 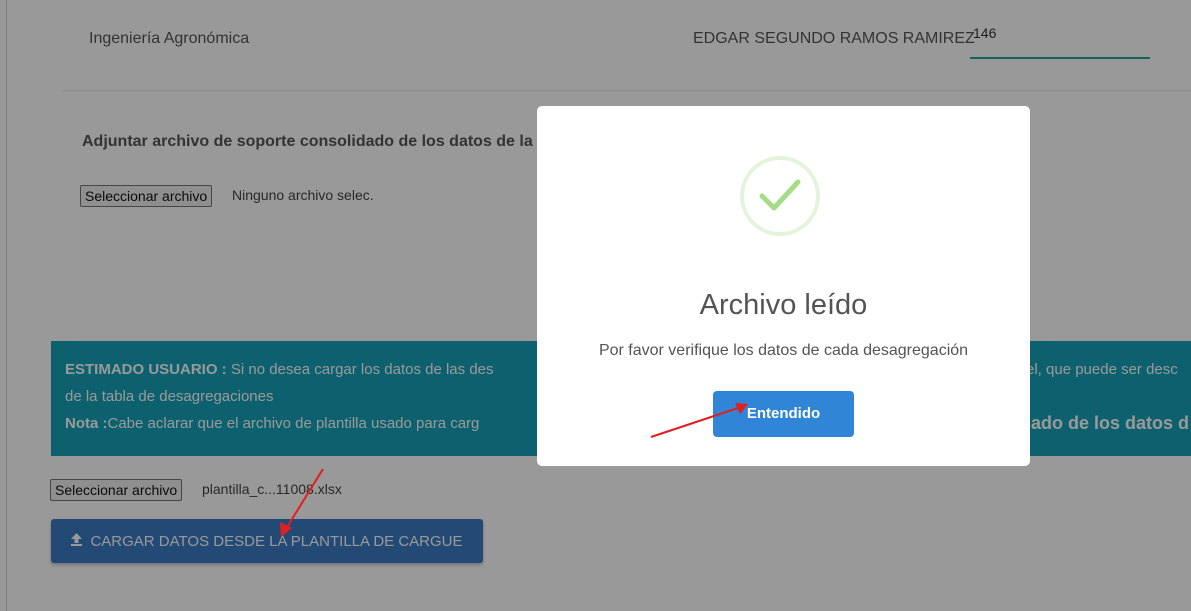 I want to click on dialog-title: Archivo leído, so click(x=783, y=305).